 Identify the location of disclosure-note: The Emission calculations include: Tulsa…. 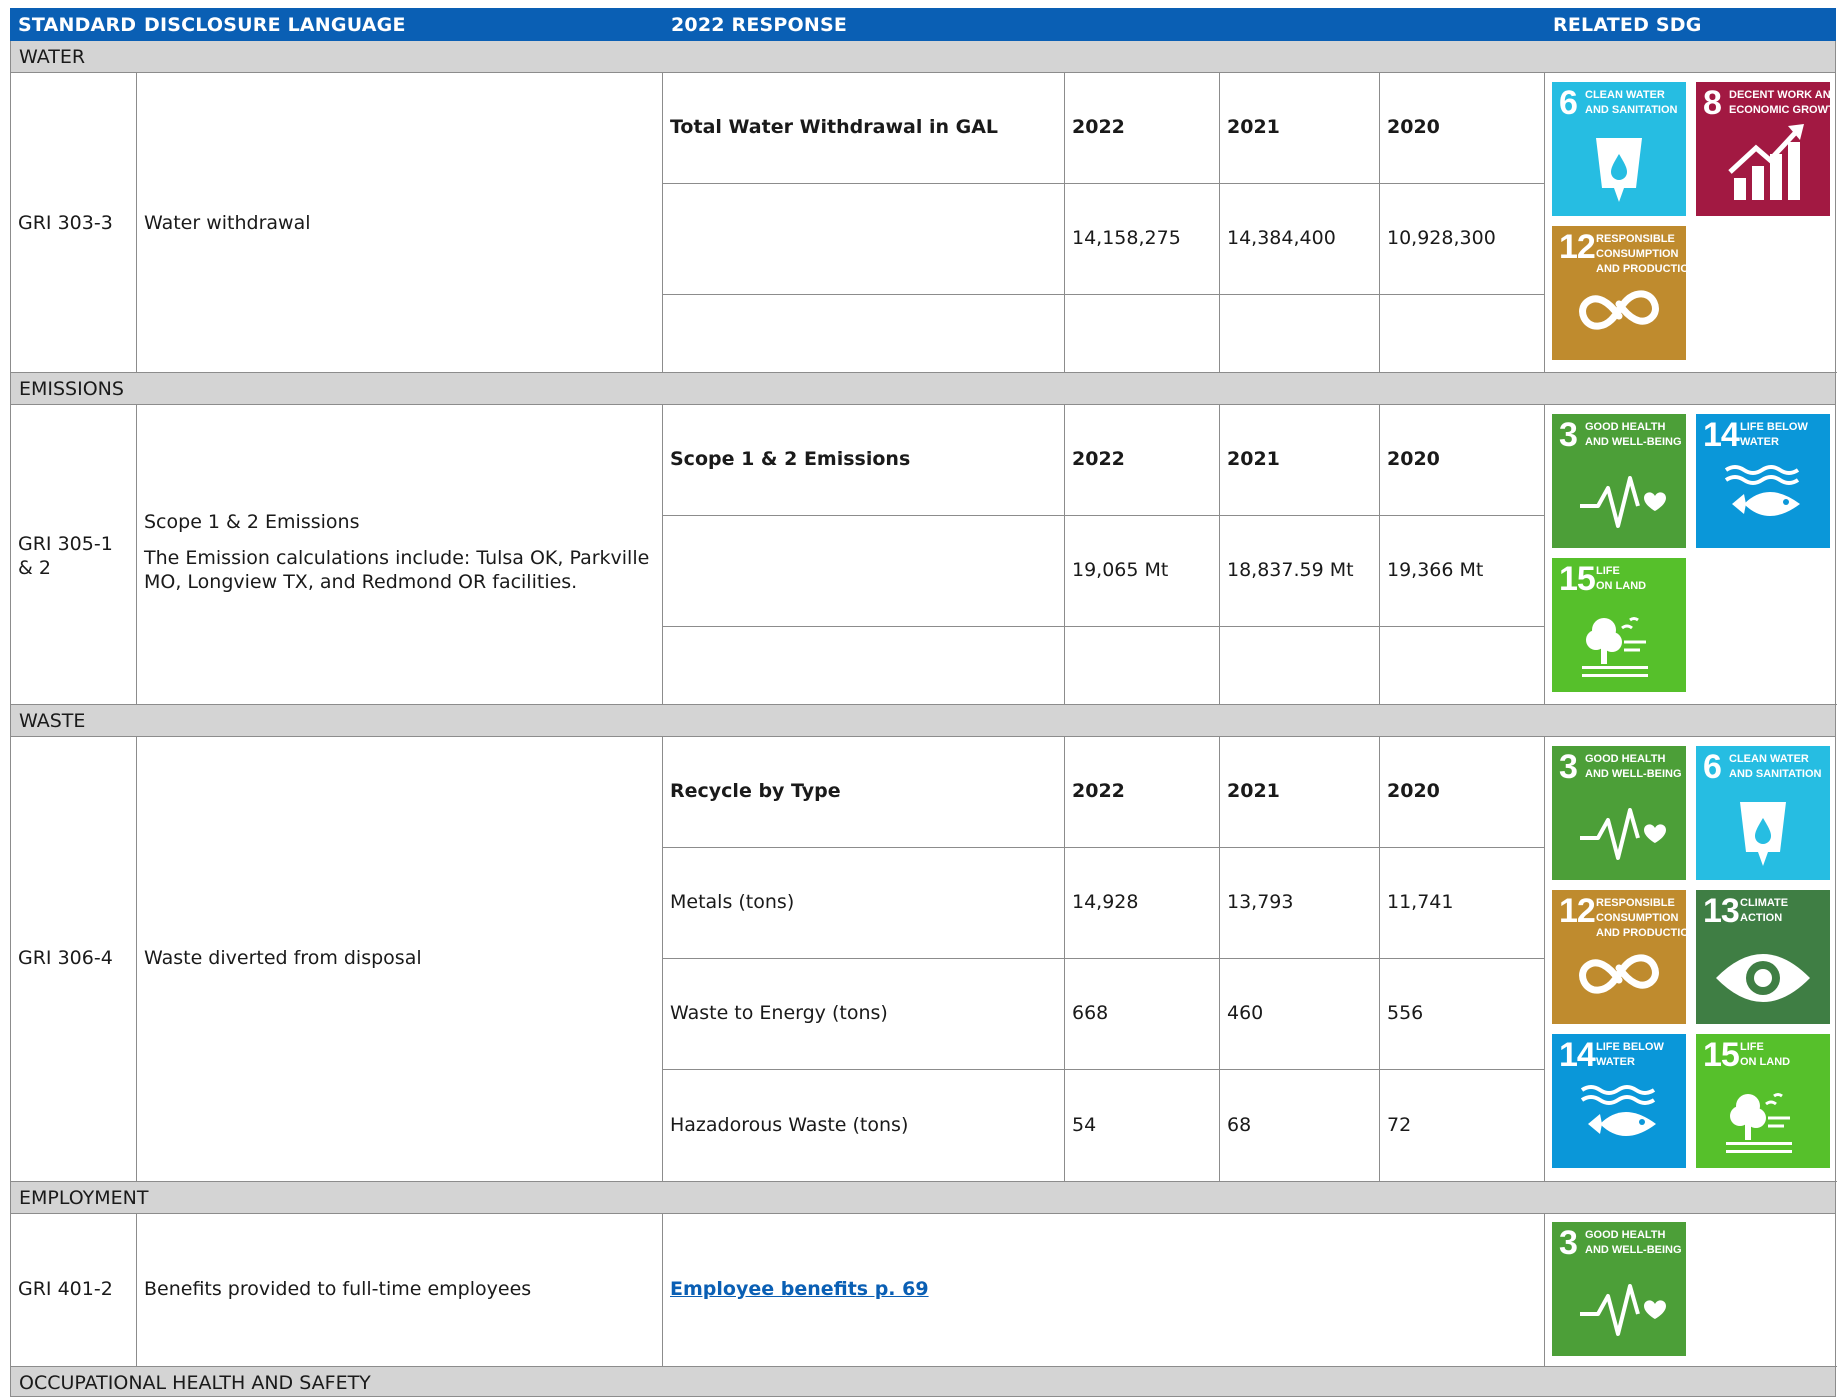
(397, 558).